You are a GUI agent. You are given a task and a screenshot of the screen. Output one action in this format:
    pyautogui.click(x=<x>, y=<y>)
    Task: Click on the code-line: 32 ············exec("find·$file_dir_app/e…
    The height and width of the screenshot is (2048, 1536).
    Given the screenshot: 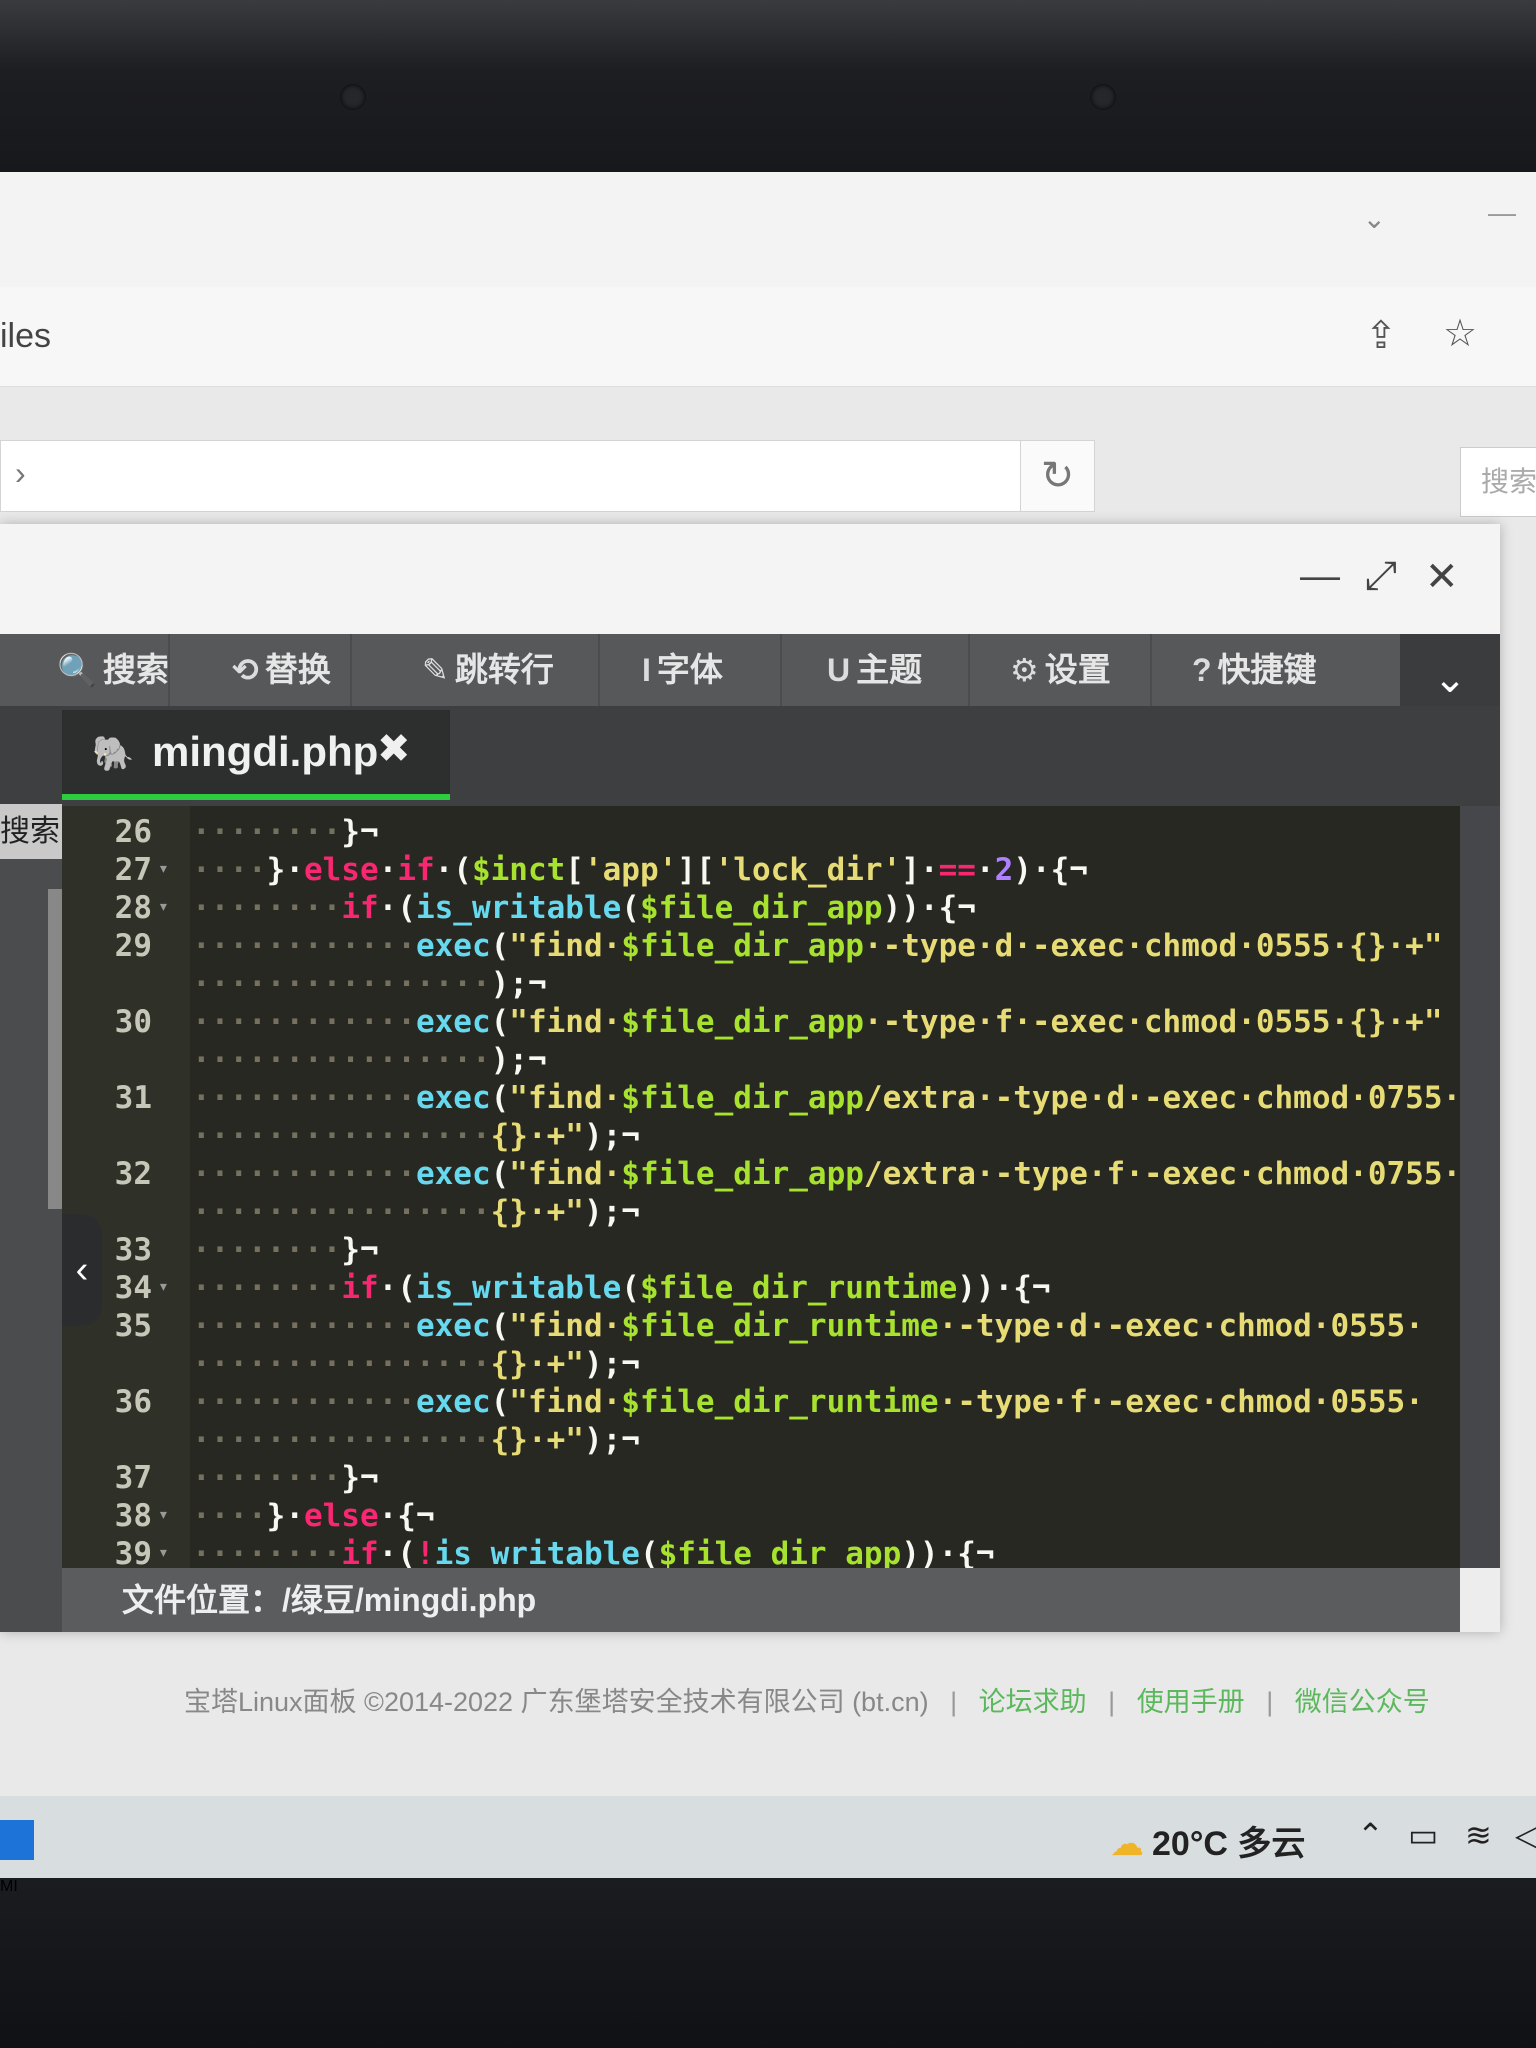 What is the action you would take?
    pyautogui.click(x=761, y=1175)
    